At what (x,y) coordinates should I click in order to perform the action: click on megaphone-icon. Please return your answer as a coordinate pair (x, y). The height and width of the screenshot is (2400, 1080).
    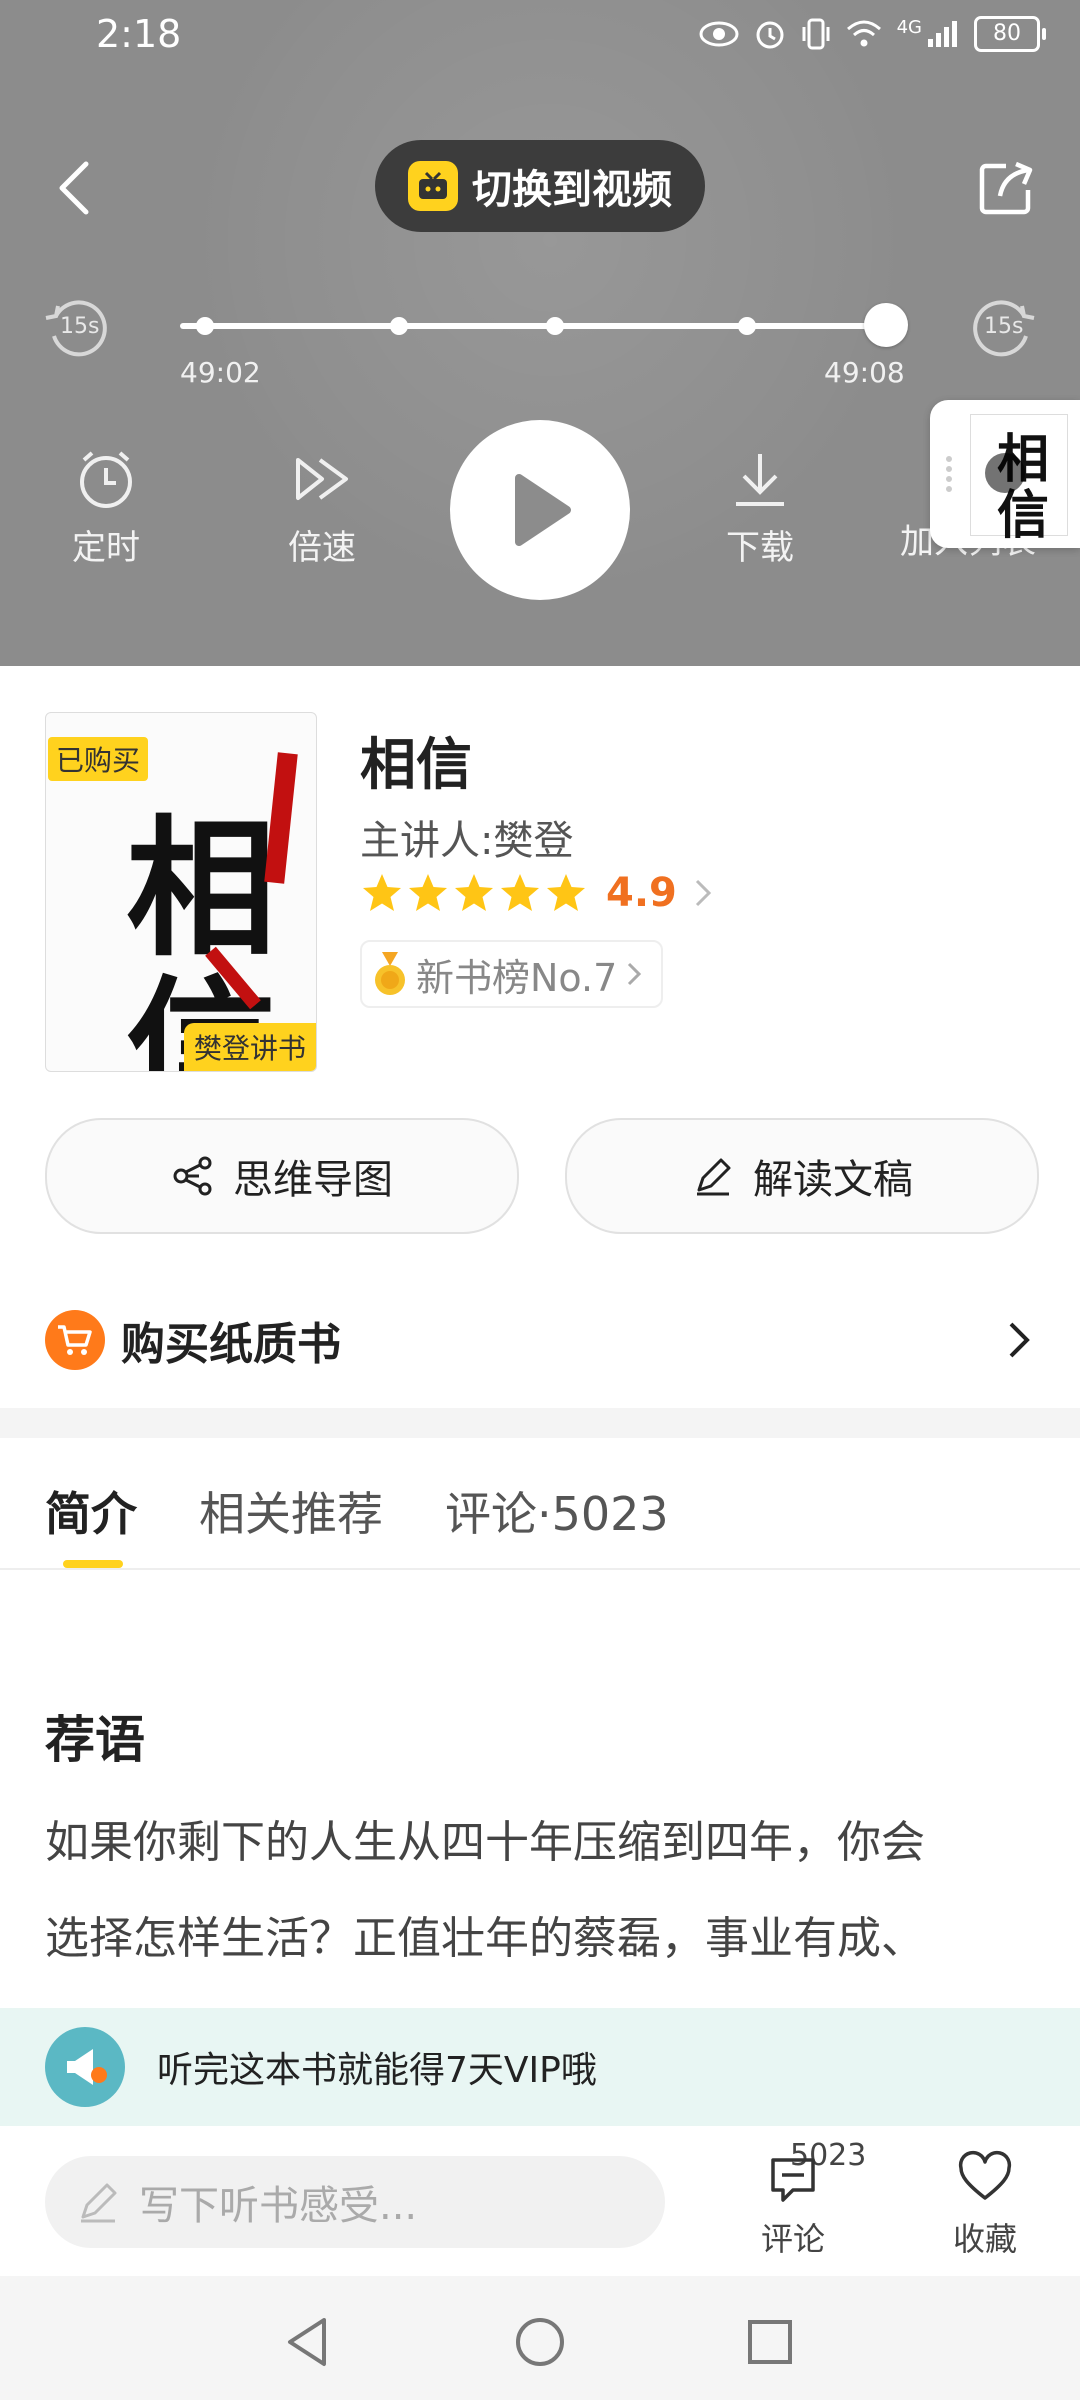
    Looking at the image, I should click on (85, 2067).